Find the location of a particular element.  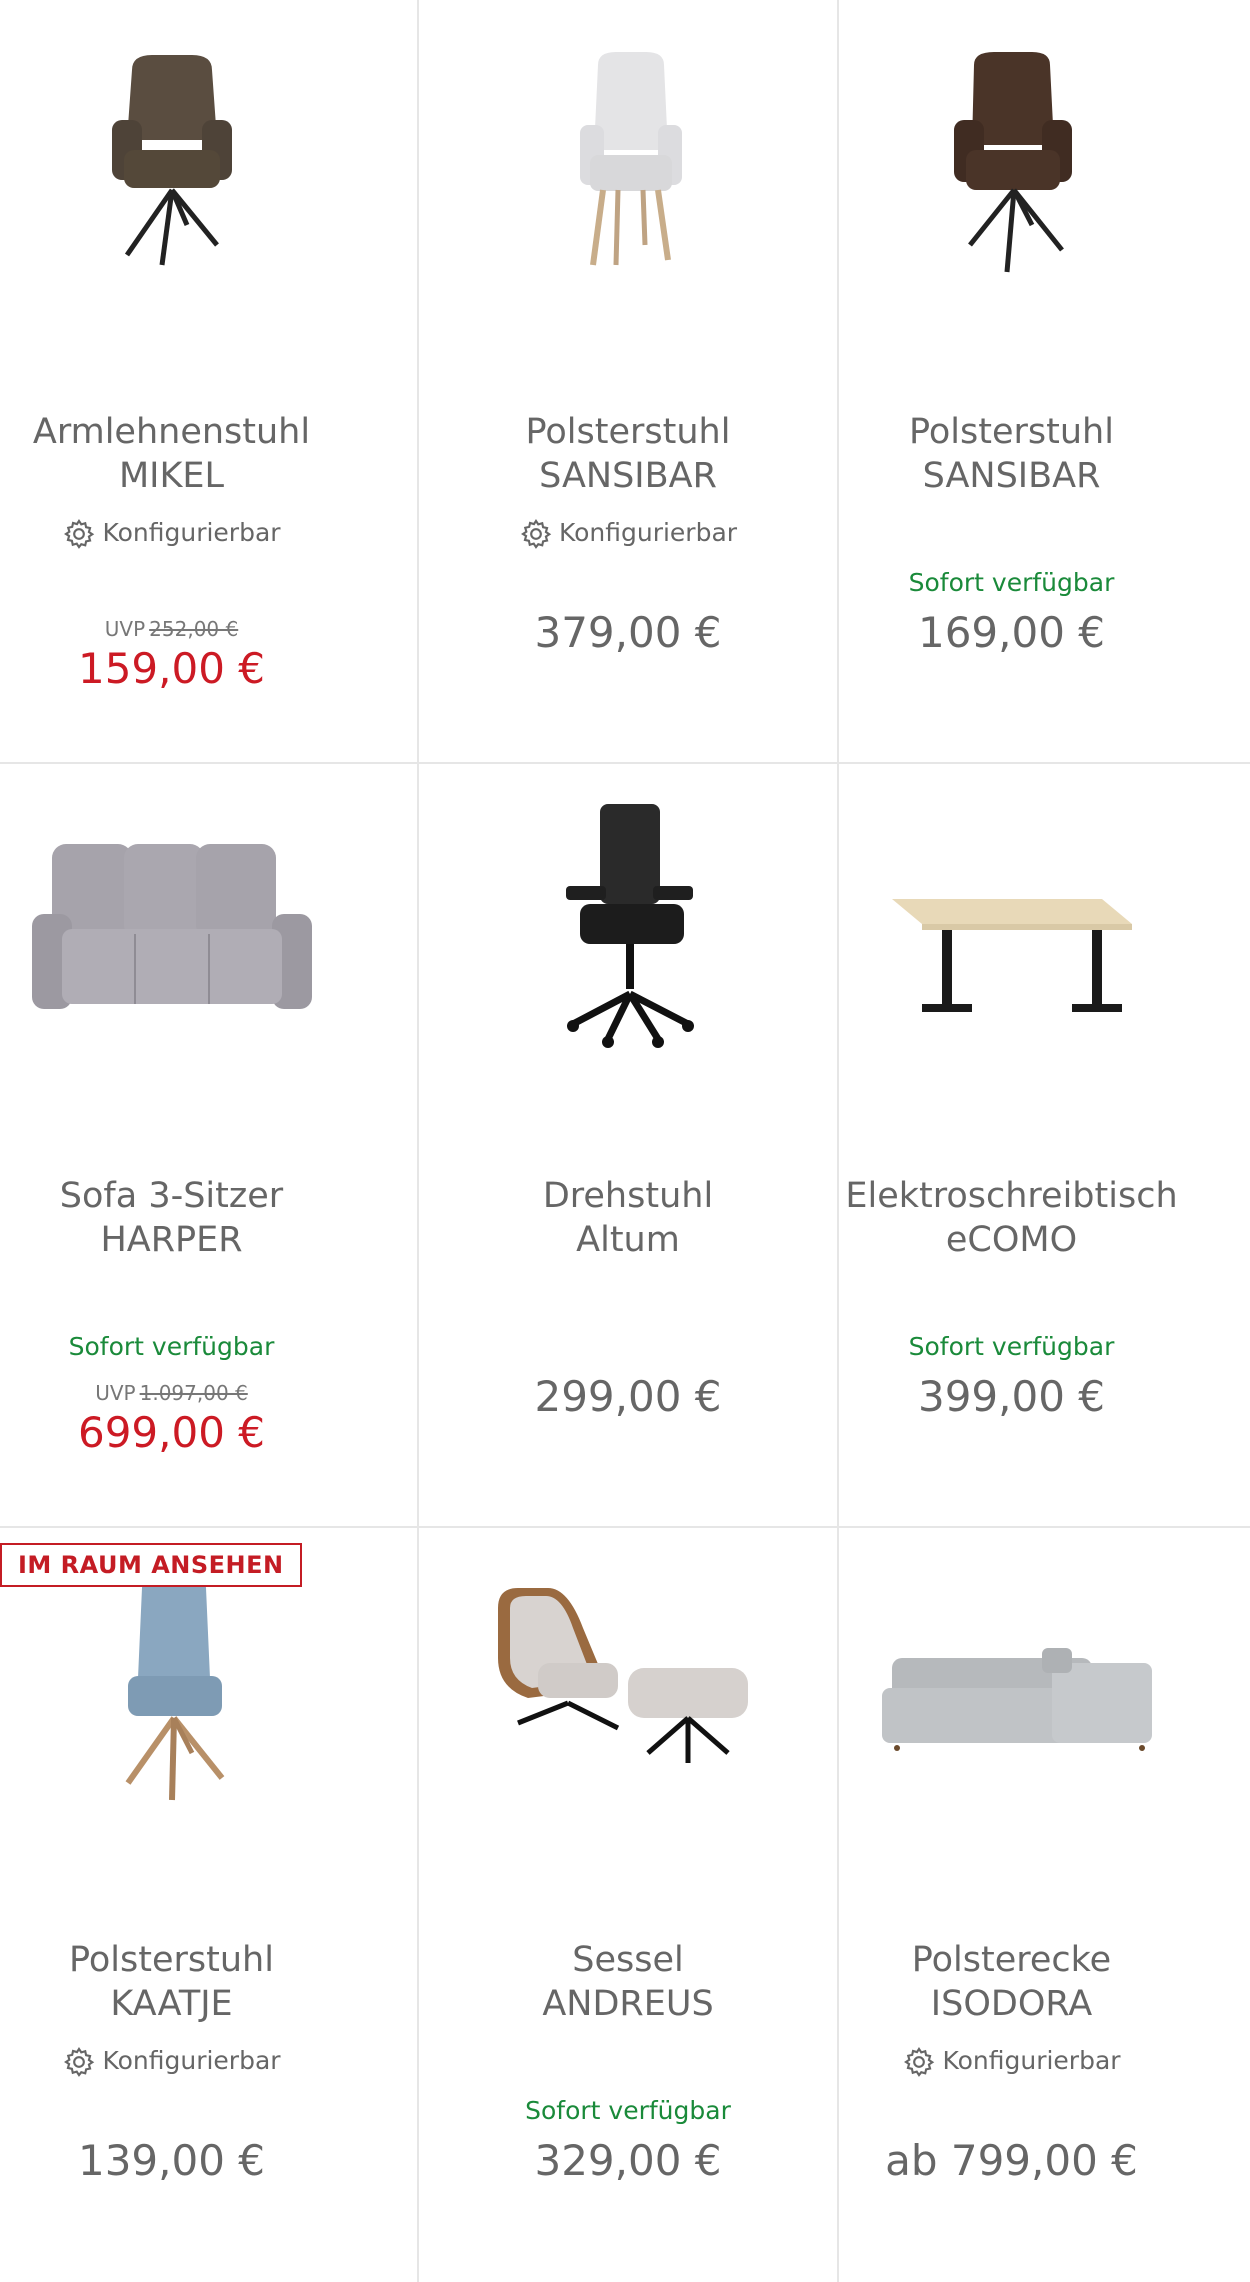

view-in-room-badge: IM RAUM ANSEHEN is located at coordinates (151, 1565).